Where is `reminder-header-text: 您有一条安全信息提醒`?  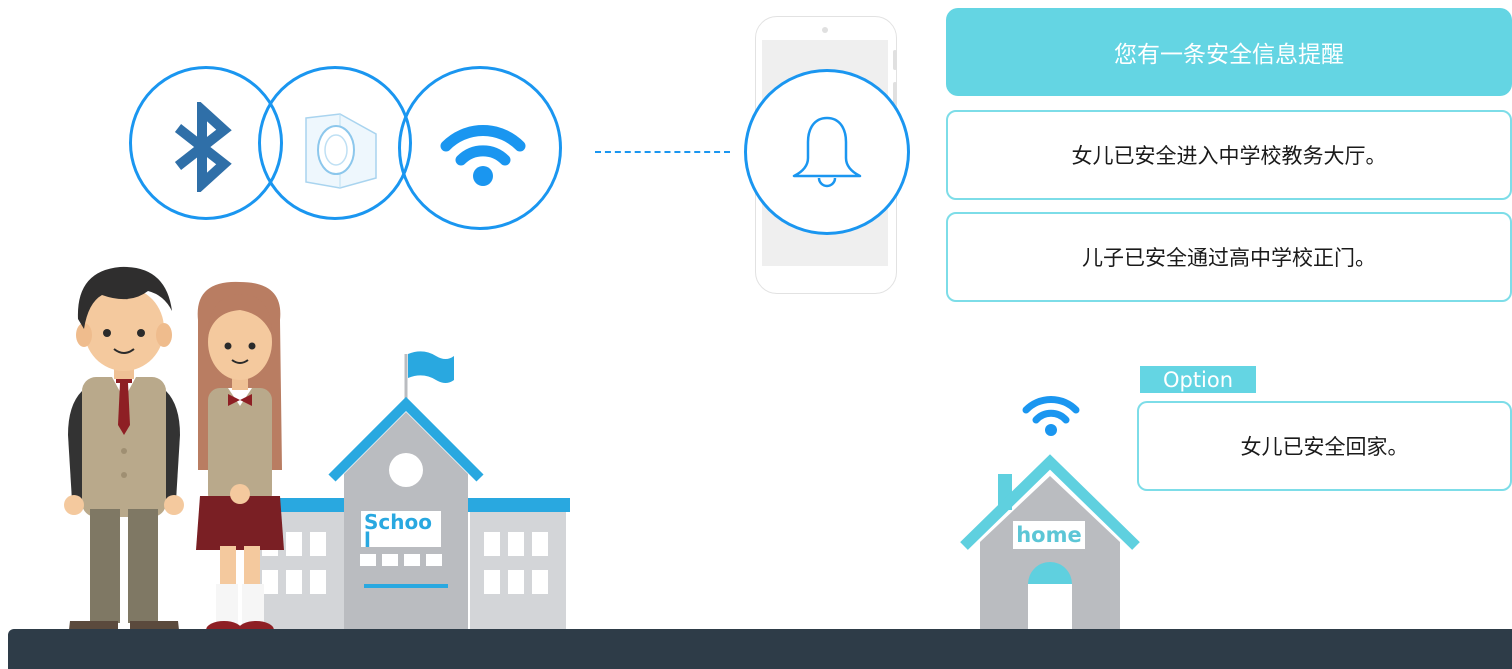 reminder-header-text: 您有一条安全信息提醒 is located at coordinates (1229, 55).